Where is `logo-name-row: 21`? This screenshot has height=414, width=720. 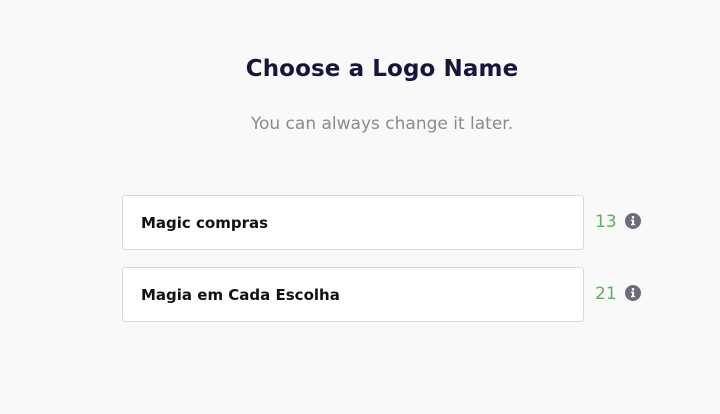
logo-name-row: 21 is located at coordinates (387, 295).